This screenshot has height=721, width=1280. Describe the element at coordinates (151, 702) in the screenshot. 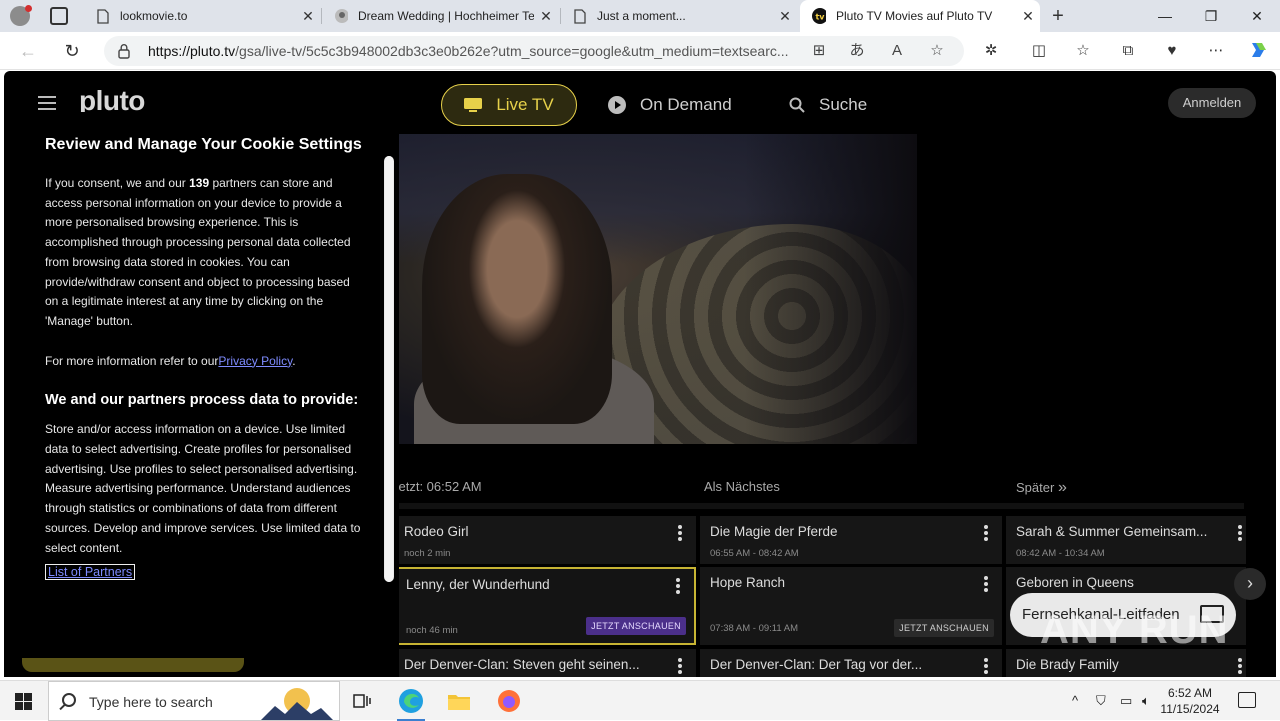

I see `taskbar-search-placeholder: Type here to search` at that location.